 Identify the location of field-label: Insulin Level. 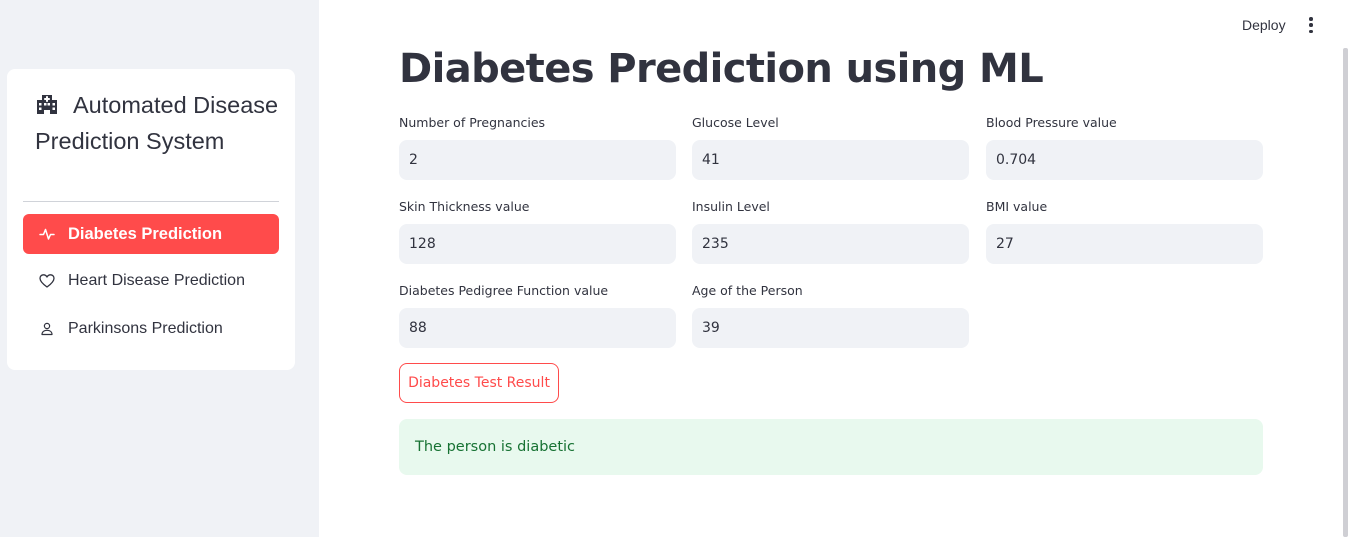
(731, 206).